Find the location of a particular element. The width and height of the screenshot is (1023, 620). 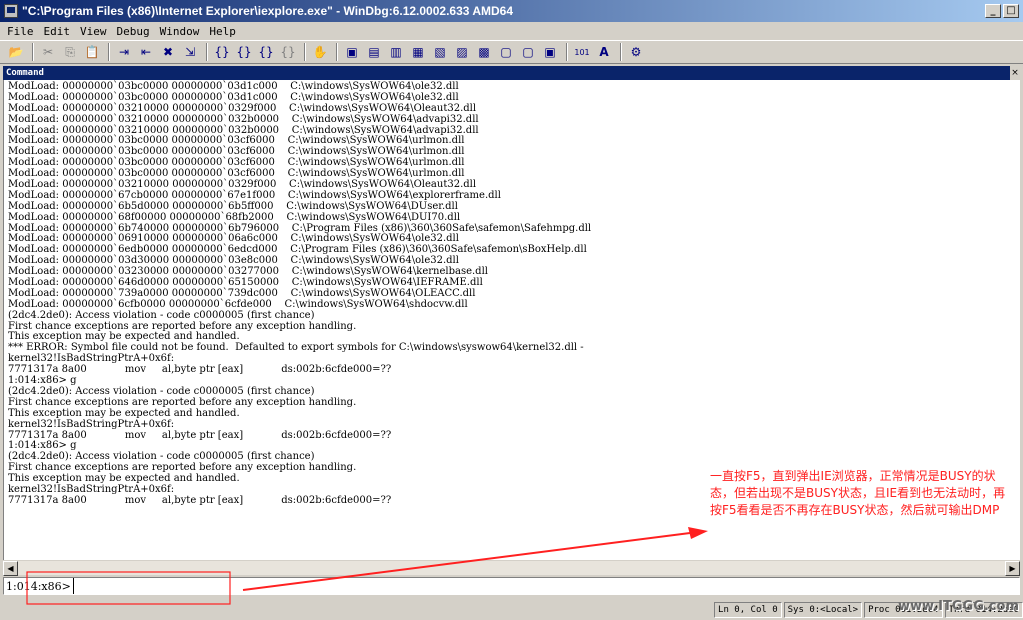

command-input-row: 1:014:x86> is located at coordinates (511, 586).